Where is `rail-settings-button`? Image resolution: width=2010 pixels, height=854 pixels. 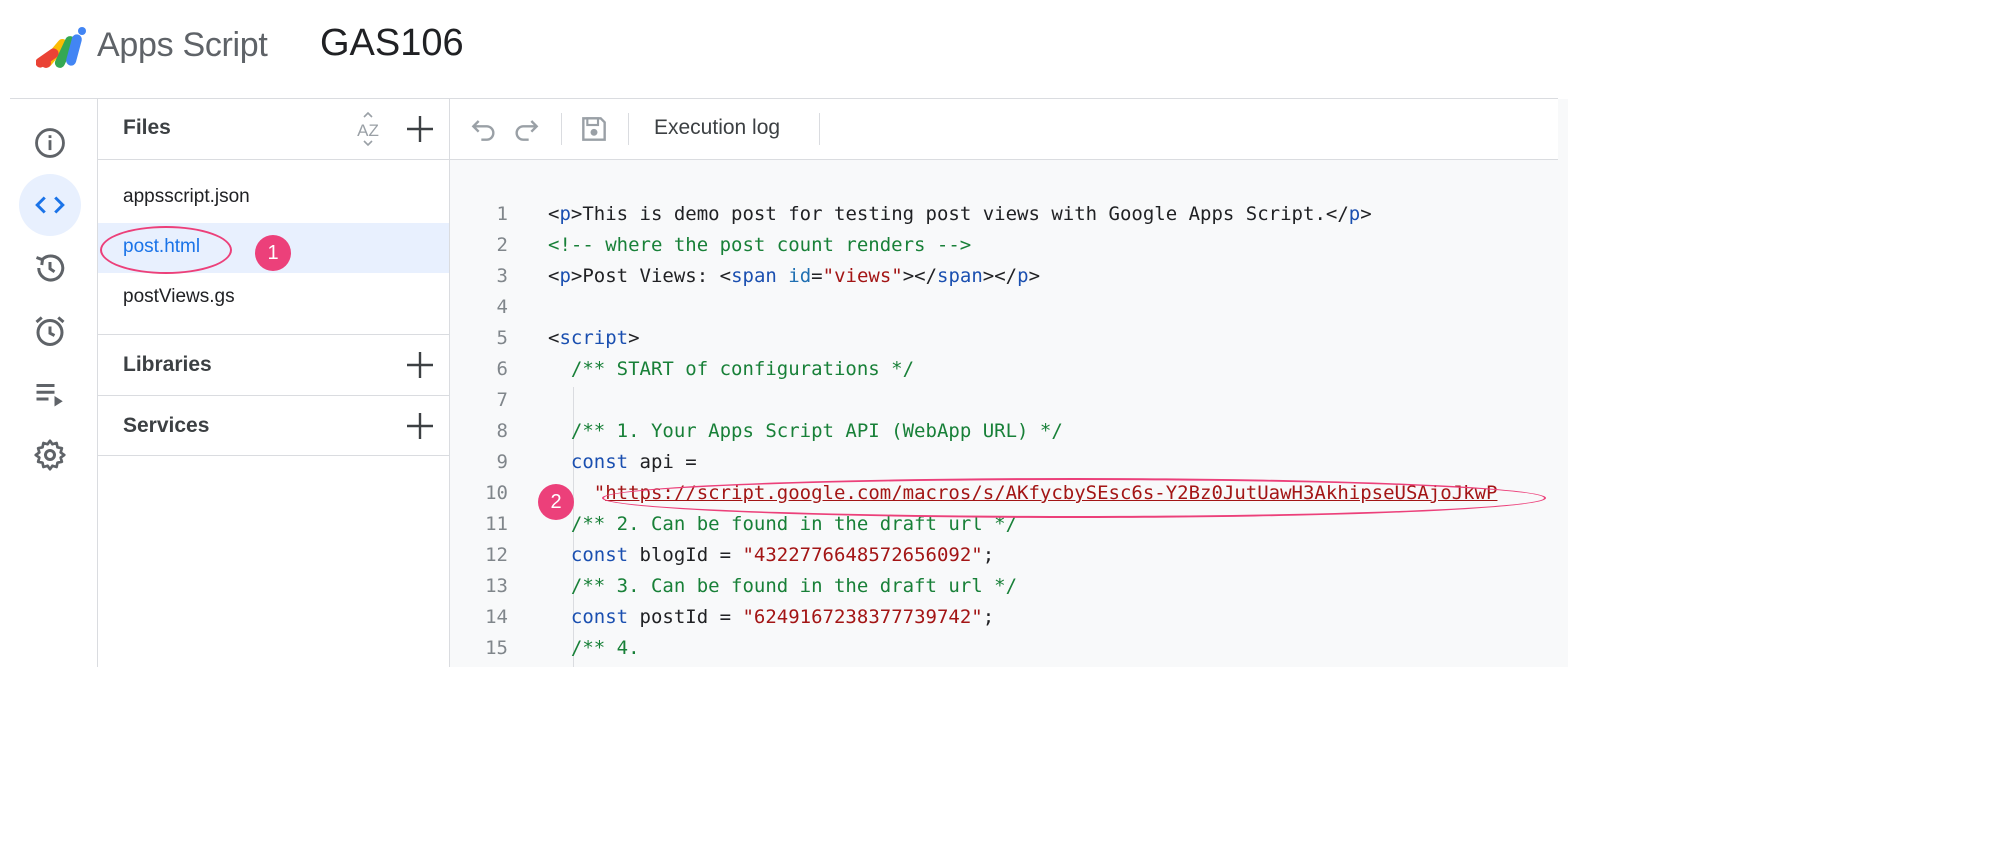
rail-settings-button is located at coordinates (50, 455).